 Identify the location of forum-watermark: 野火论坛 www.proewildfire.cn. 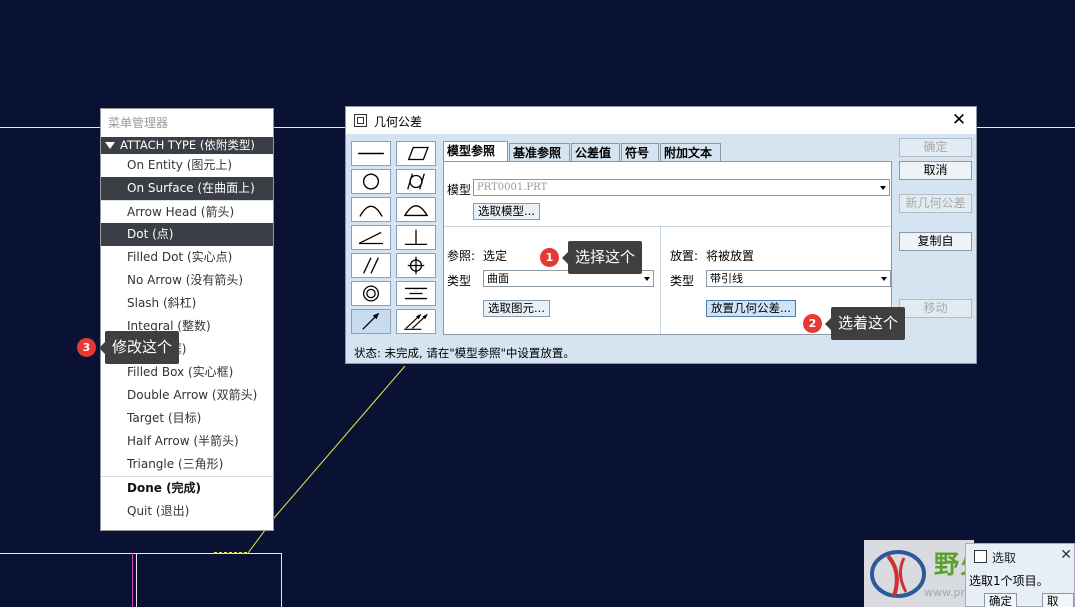
(950, 573).